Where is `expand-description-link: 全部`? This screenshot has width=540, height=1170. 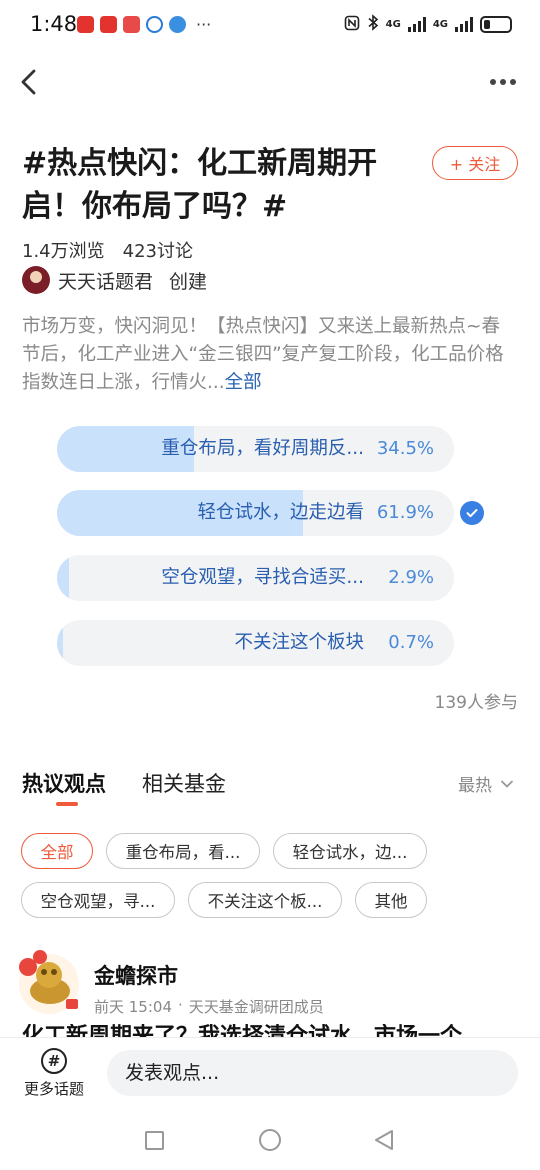 expand-description-link: 全部 is located at coordinates (243, 382).